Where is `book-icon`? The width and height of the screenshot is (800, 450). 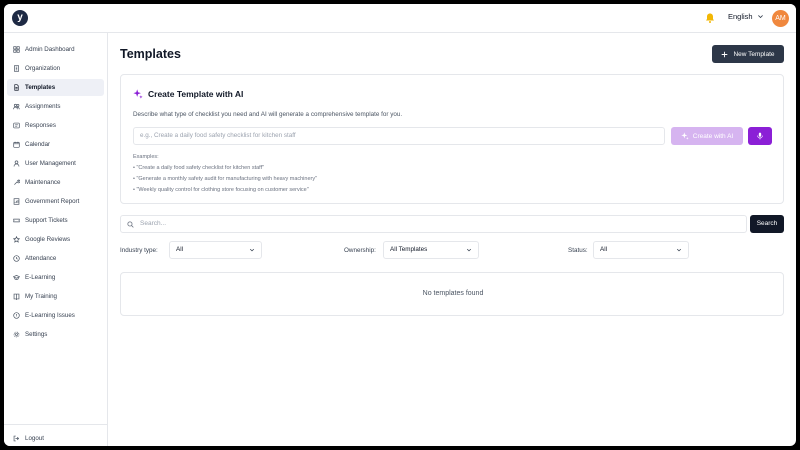
book-icon is located at coordinates (16, 296).